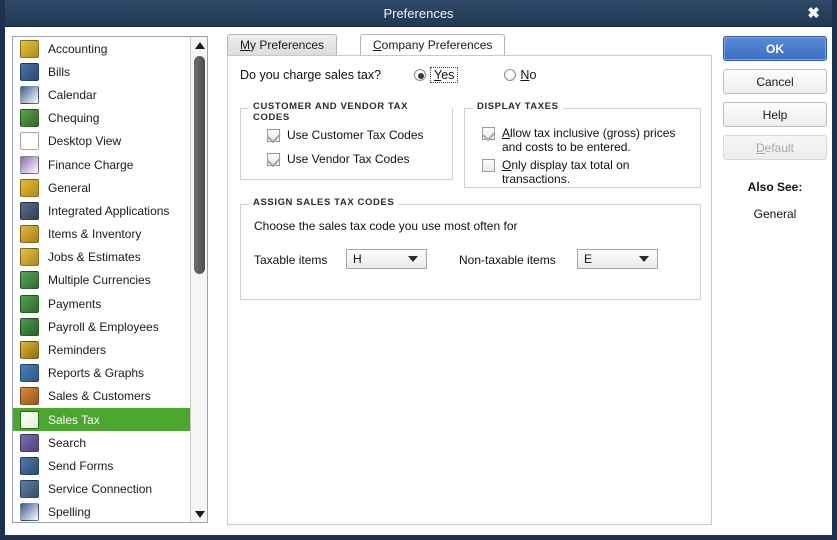  I want to click on checkbox-allow-tax-inclusive-box, so click(488, 133).